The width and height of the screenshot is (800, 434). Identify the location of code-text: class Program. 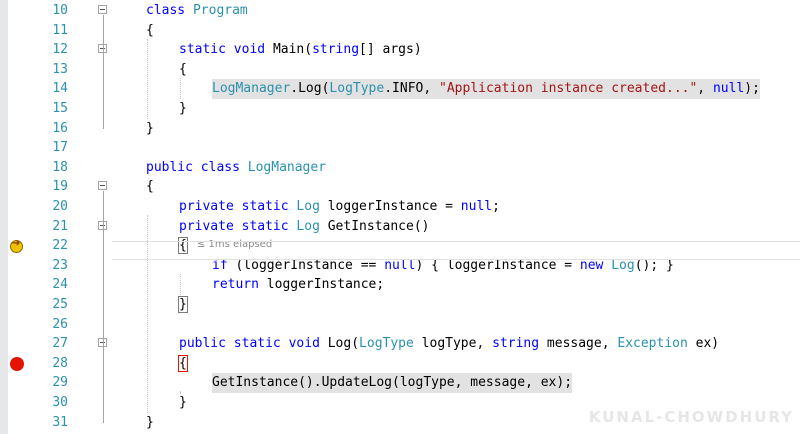
(197, 11).